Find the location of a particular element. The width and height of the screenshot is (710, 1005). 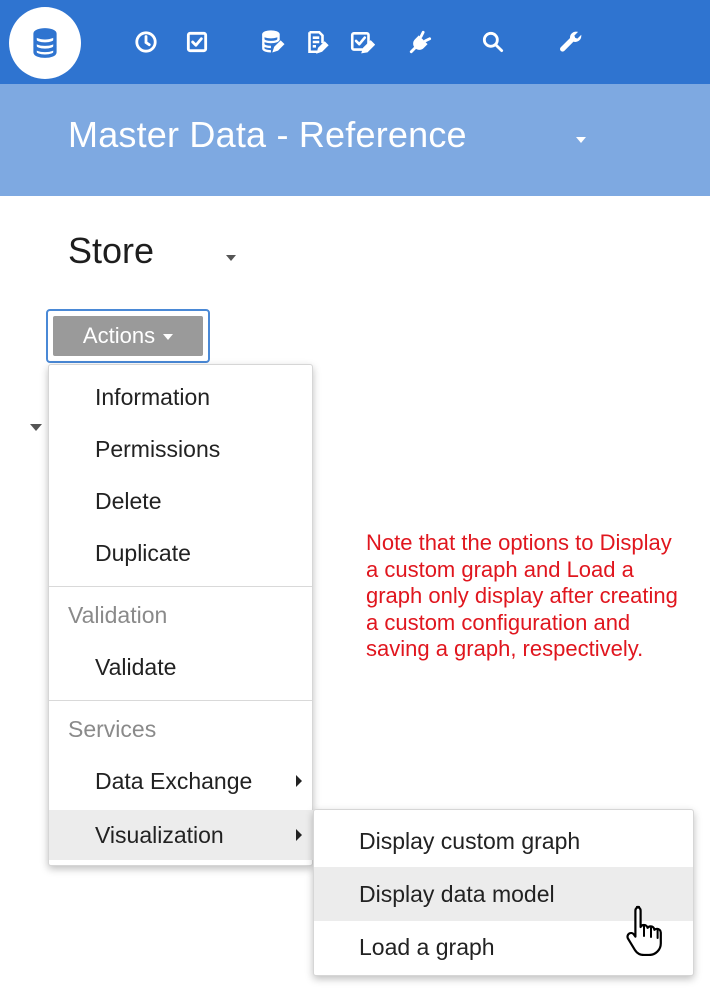

menu-item-permissions: Permissions is located at coordinates (181, 449).